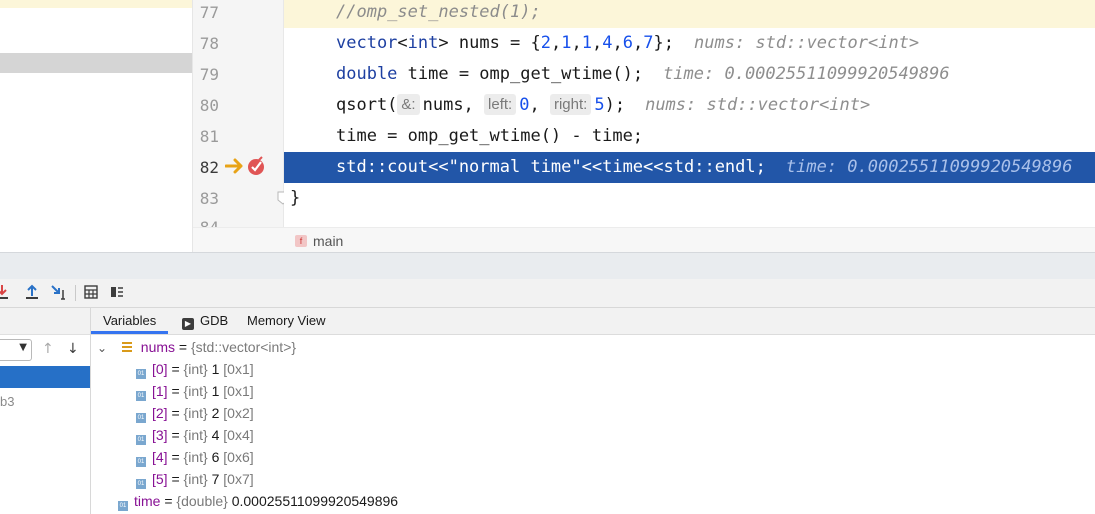 This screenshot has width=1095, height=514. I want to click on code-text: time = omp_get_wtime() - time;, so click(490, 136).